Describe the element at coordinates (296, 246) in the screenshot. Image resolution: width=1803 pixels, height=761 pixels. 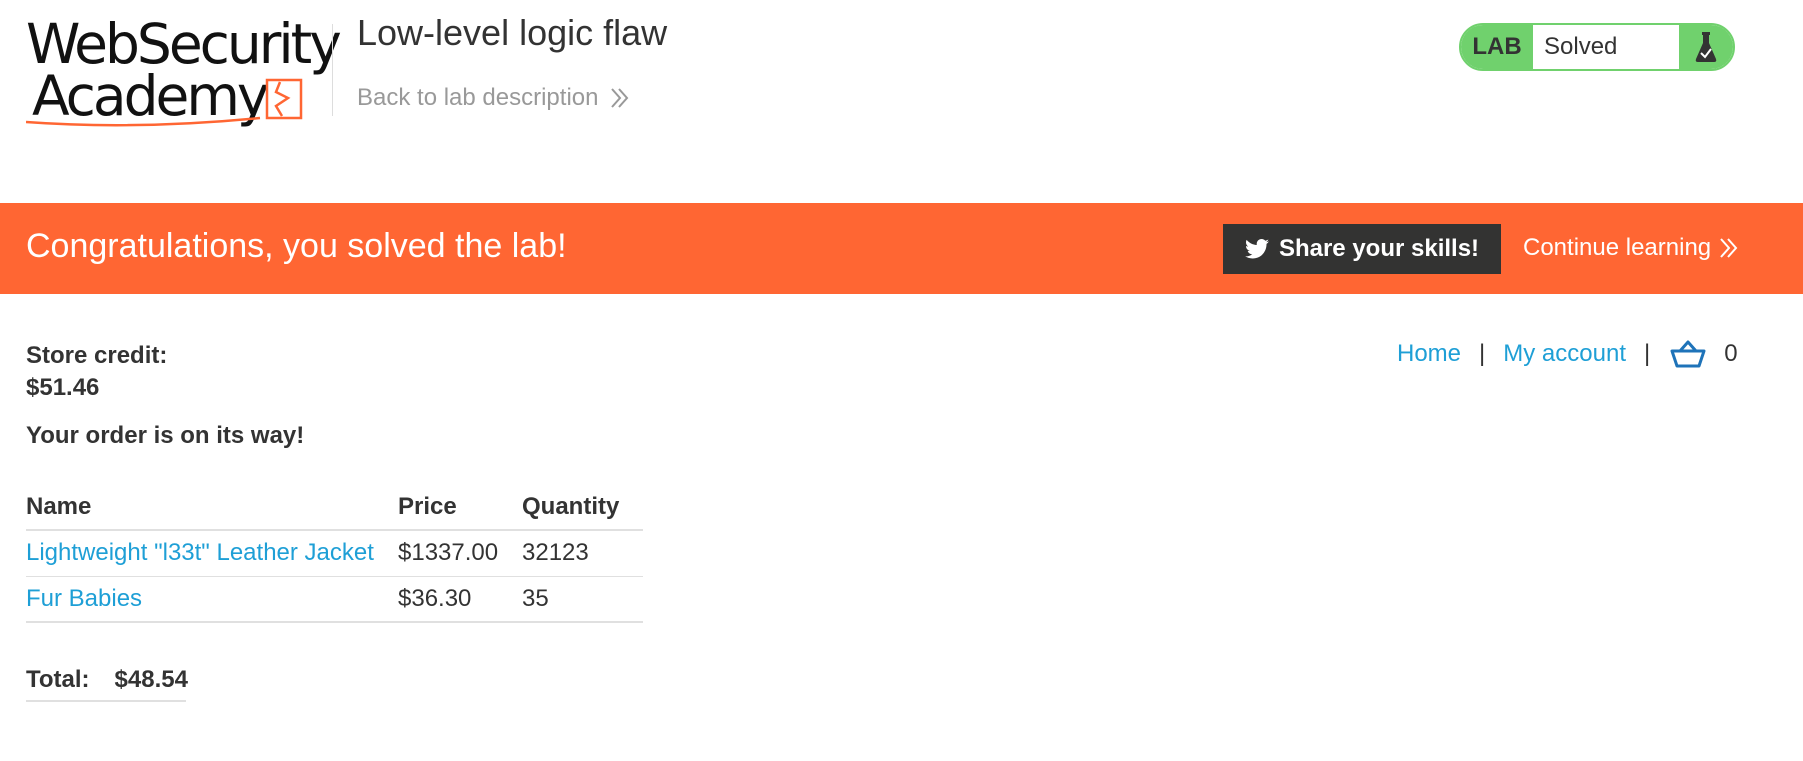
I see `congratulations-message: Congratulations, you solved the lab!` at that location.